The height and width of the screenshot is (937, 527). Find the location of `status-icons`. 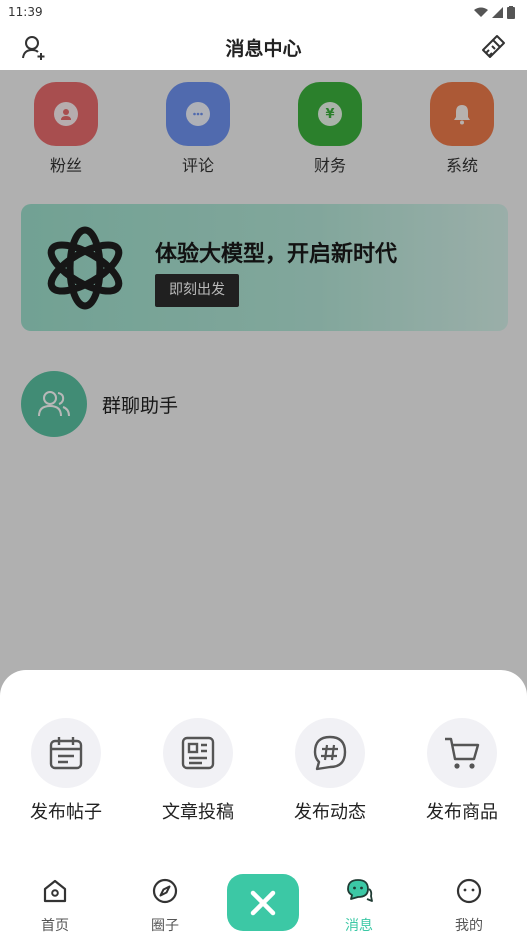

status-icons is located at coordinates (494, 12).